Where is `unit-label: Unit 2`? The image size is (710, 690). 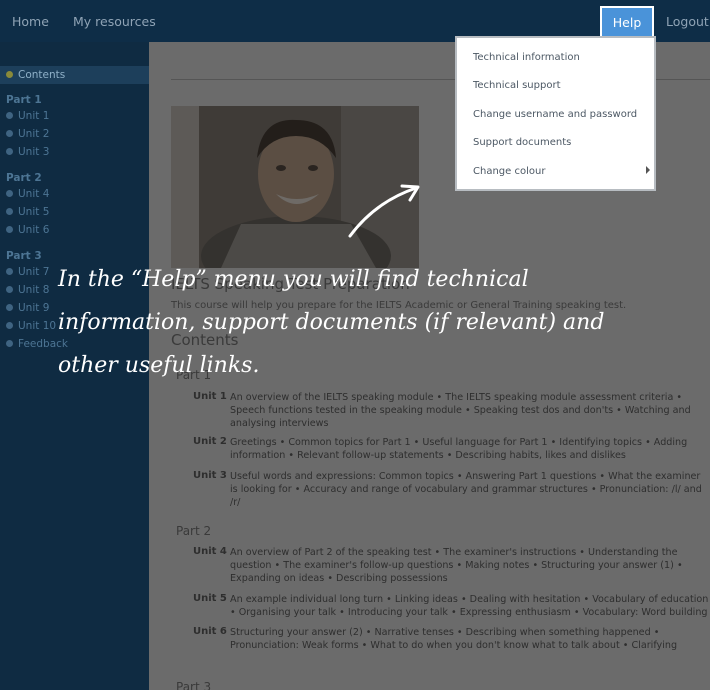 unit-label: Unit 2 is located at coordinates (210, 441).